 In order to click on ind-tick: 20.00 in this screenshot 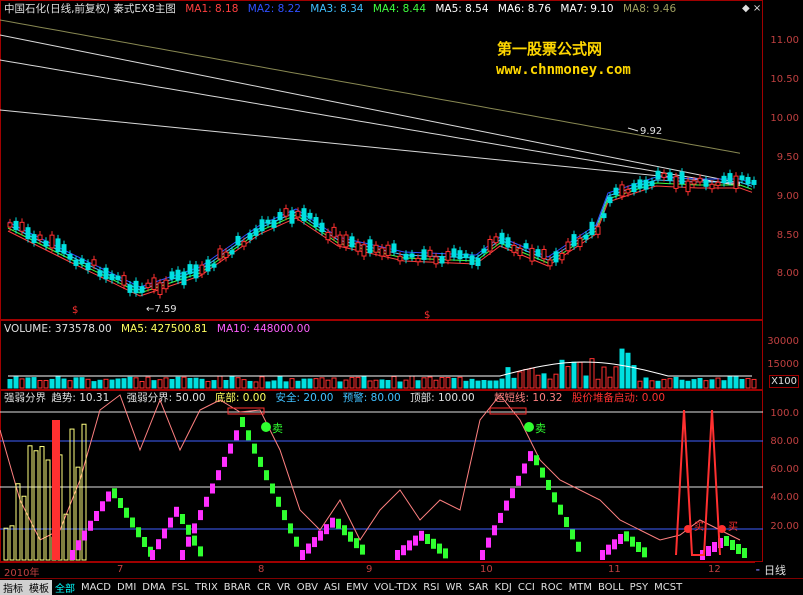, I will do `click(784, 526)`.